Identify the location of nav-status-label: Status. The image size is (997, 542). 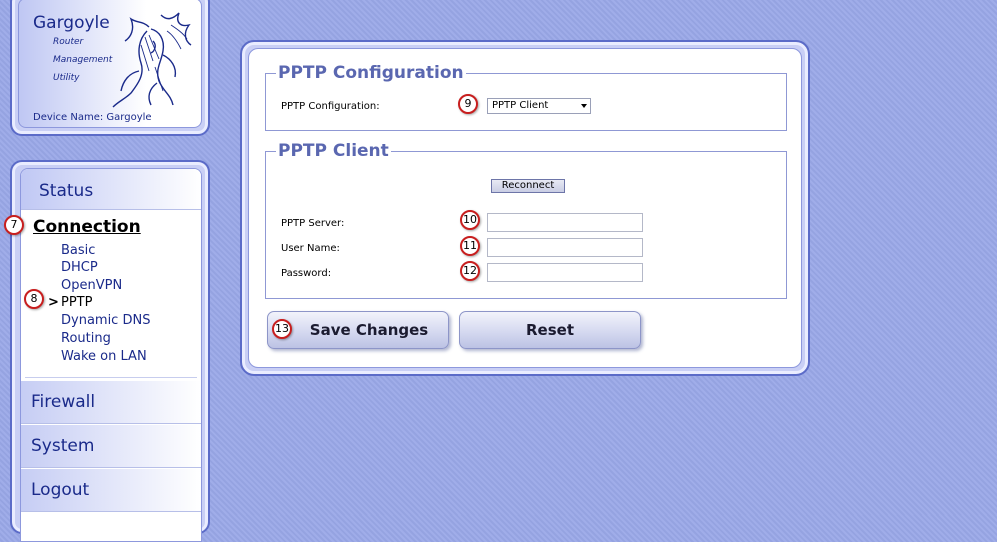
(66, 191).